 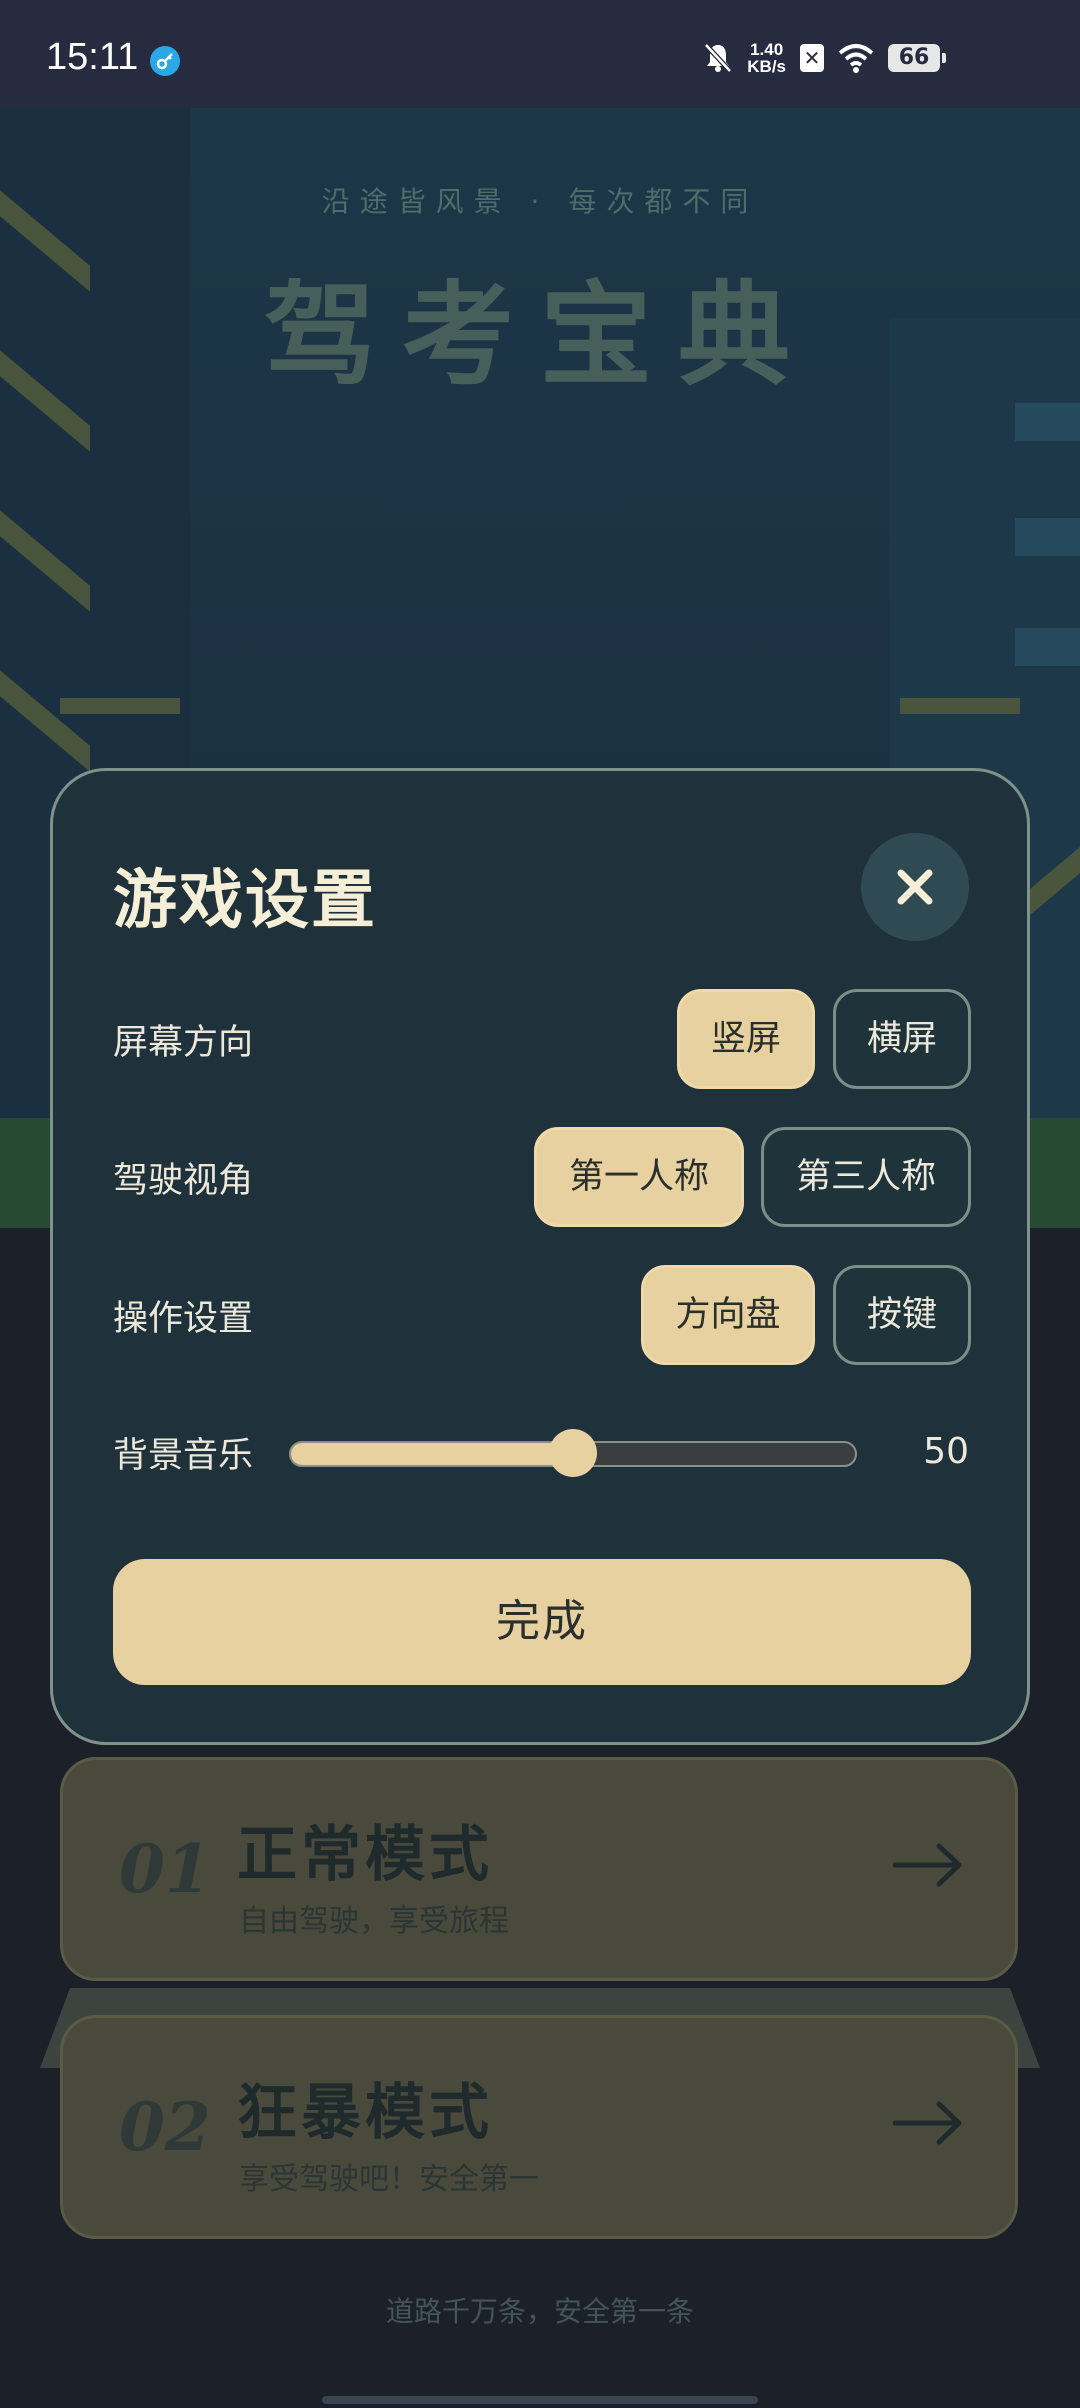 I want to click on orientation-option-landscape: 横屏, so click(x=902, y=1039).